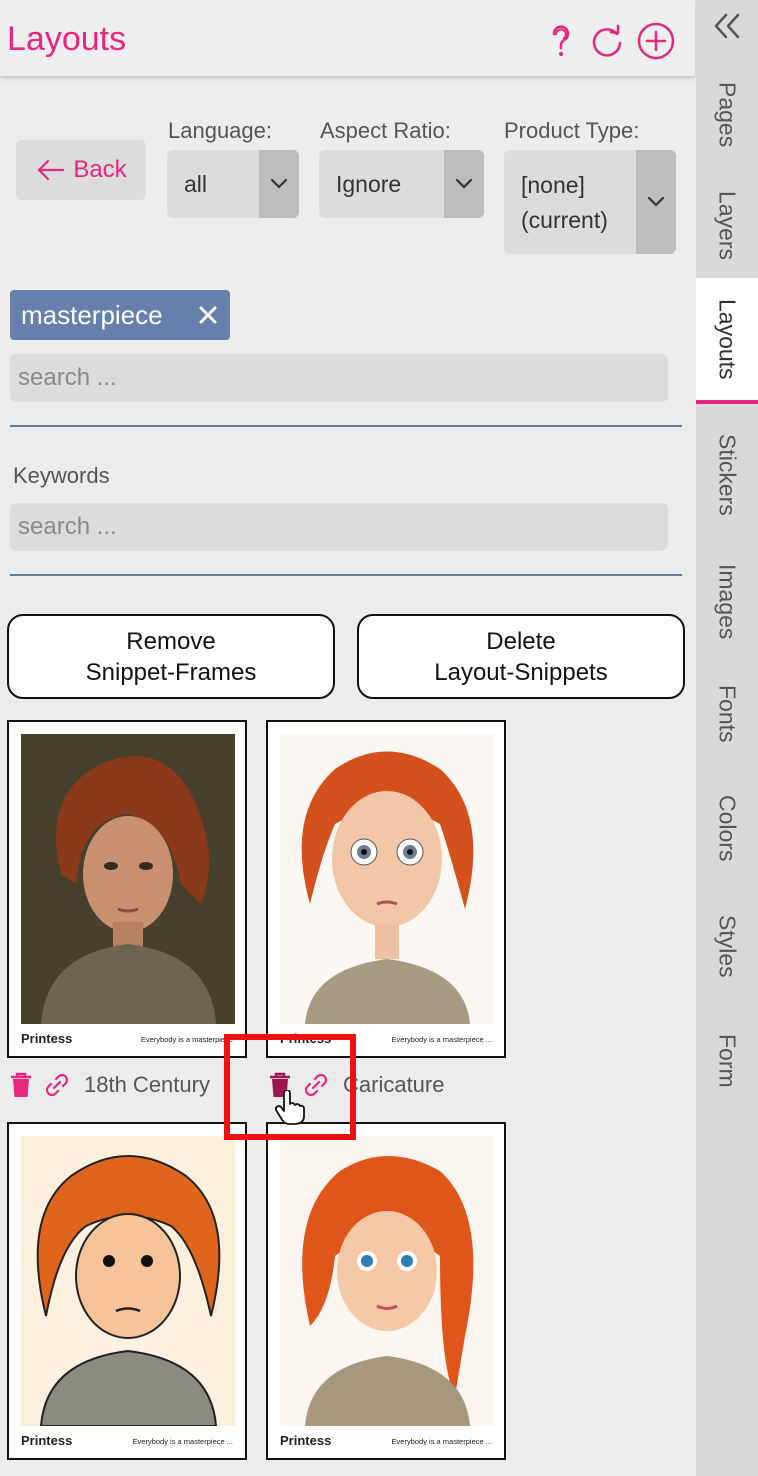  What do you see at coordinates (394, 1084) in the screenshot?
I see `card-name: Caricature` at bounding box center [394, 1084].